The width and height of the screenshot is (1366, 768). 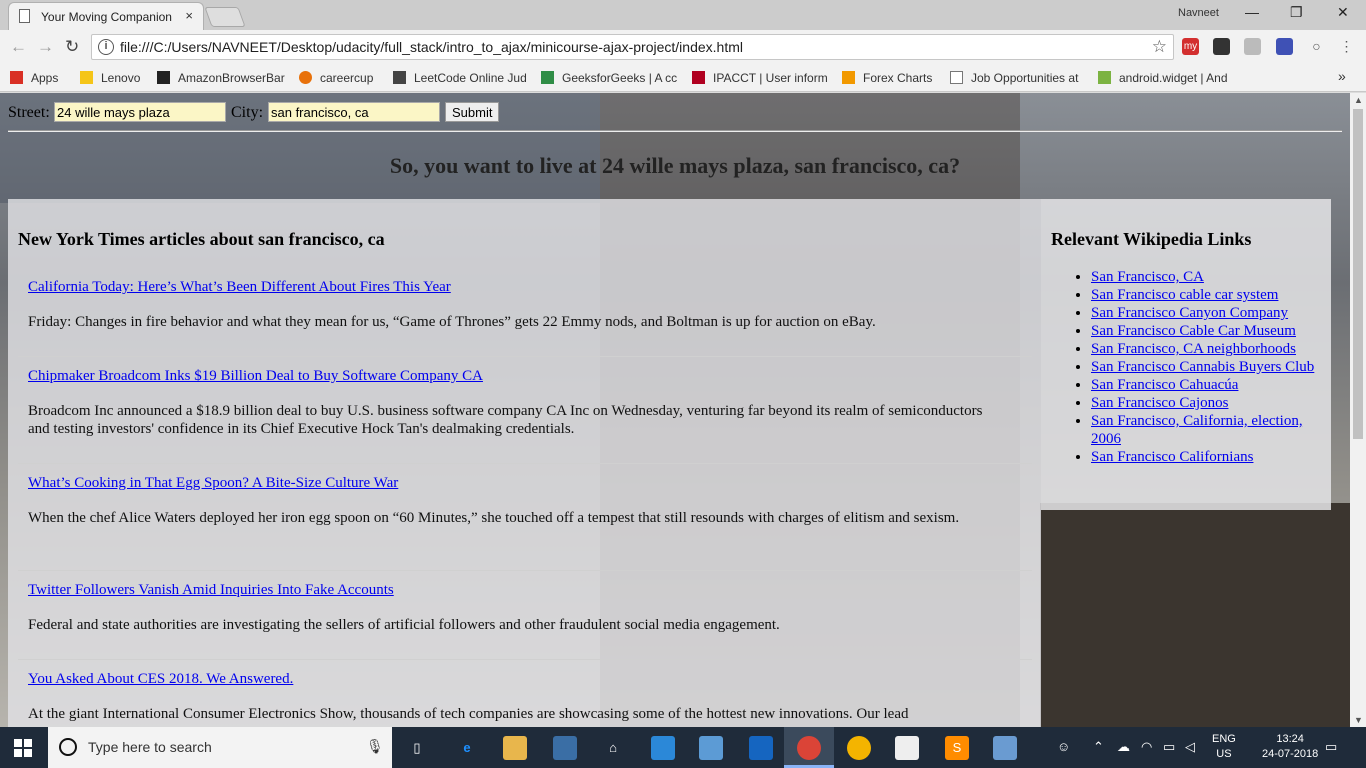 I want to click on forward-icon: →, so click(x=45, y=47).